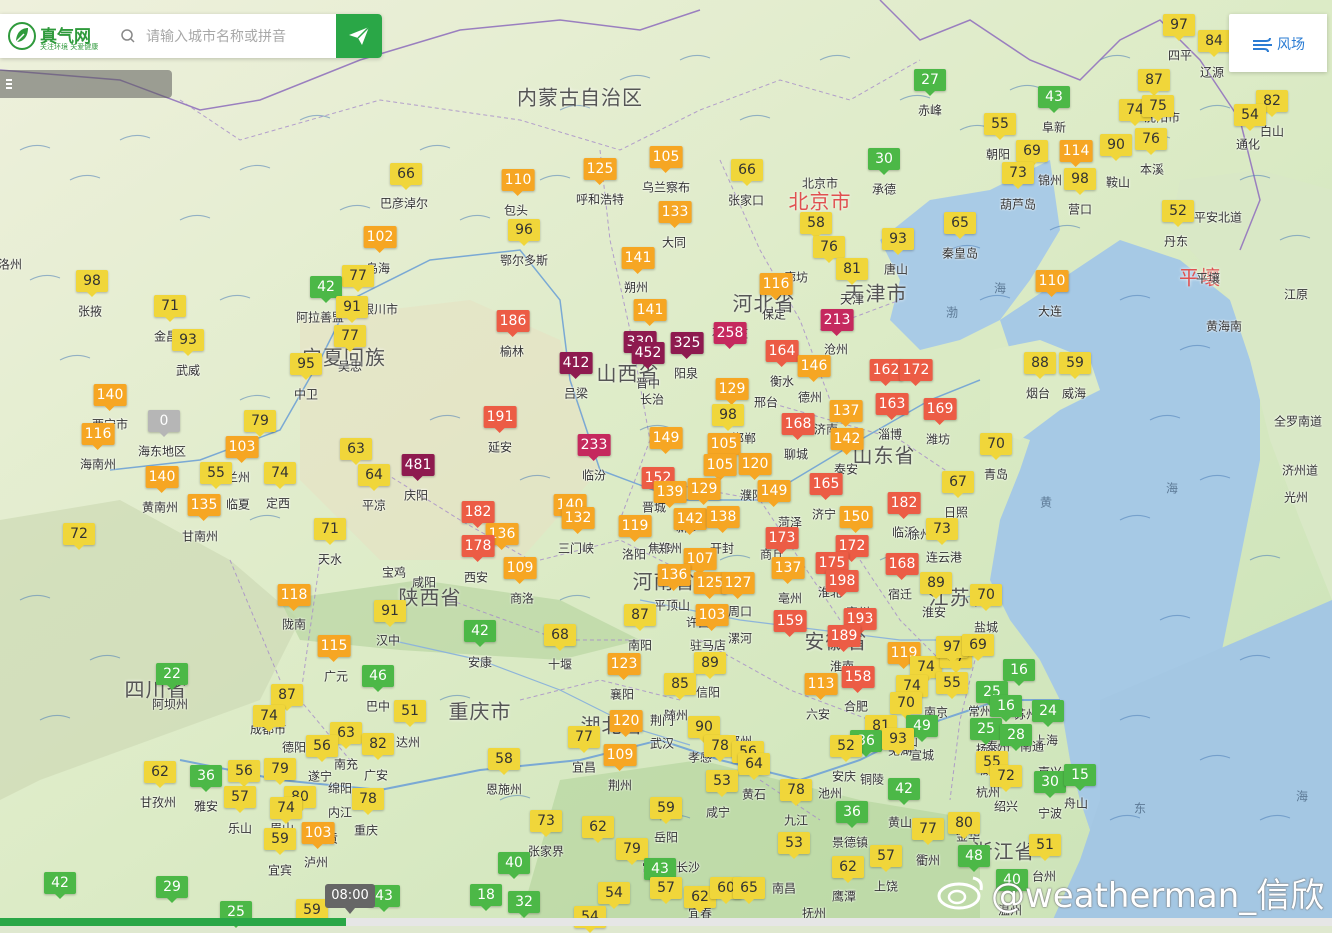 This screenshot has height=933, width=1332. I want to click on aqi-station-badge: 163, so click(892, 406).